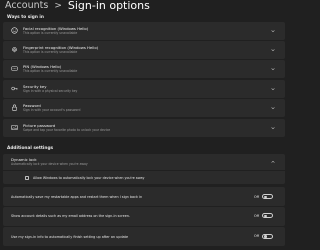  I want to click on restart-apps-toggle, so click(267, 196).